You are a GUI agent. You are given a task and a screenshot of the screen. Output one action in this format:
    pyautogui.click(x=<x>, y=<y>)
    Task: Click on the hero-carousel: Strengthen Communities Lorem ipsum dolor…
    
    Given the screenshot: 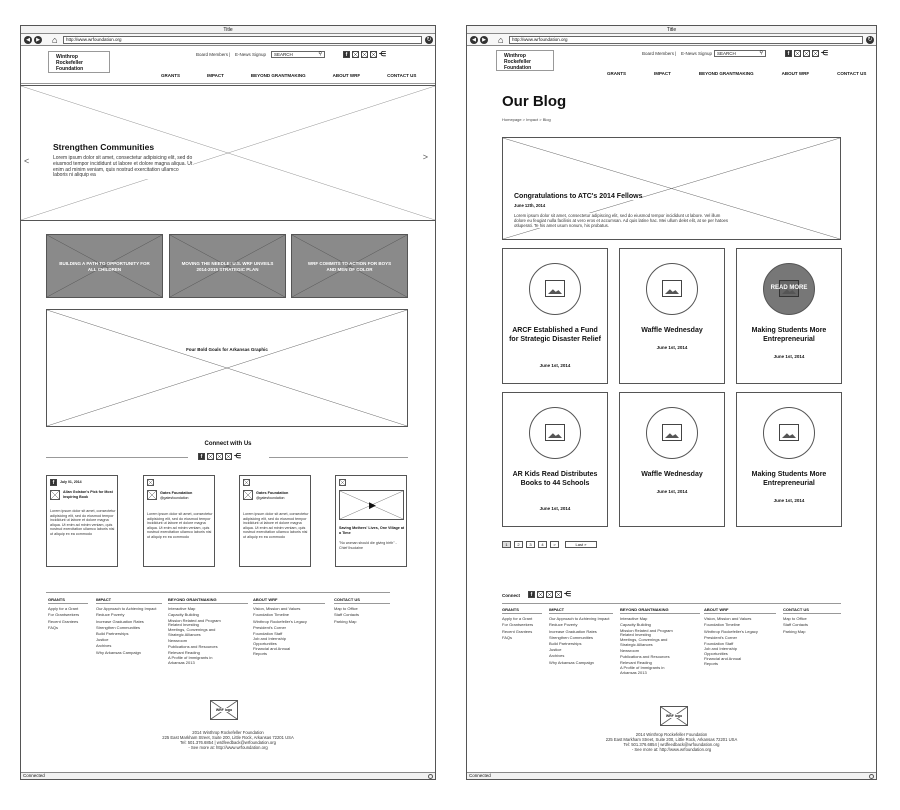 What is the action you would take?
    pyautogui.click(x=228, y=153)
    